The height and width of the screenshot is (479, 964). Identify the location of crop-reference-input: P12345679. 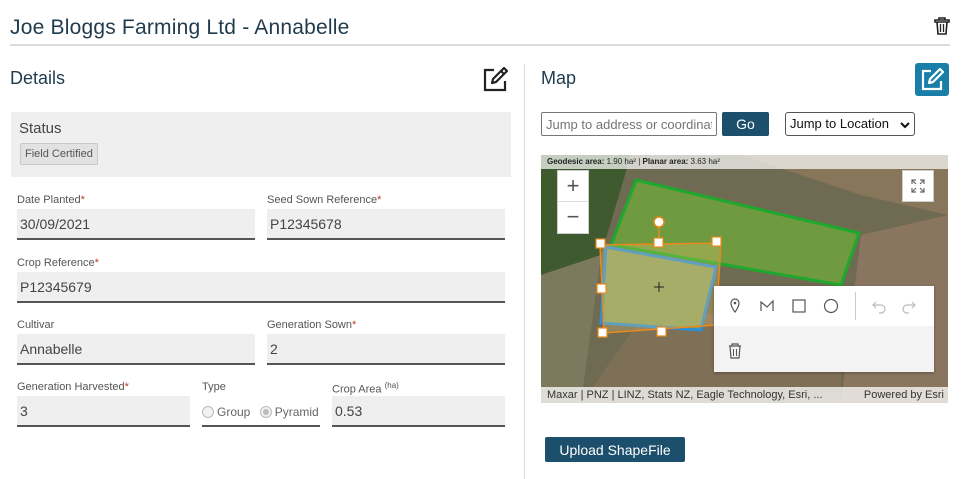
(261, 287).